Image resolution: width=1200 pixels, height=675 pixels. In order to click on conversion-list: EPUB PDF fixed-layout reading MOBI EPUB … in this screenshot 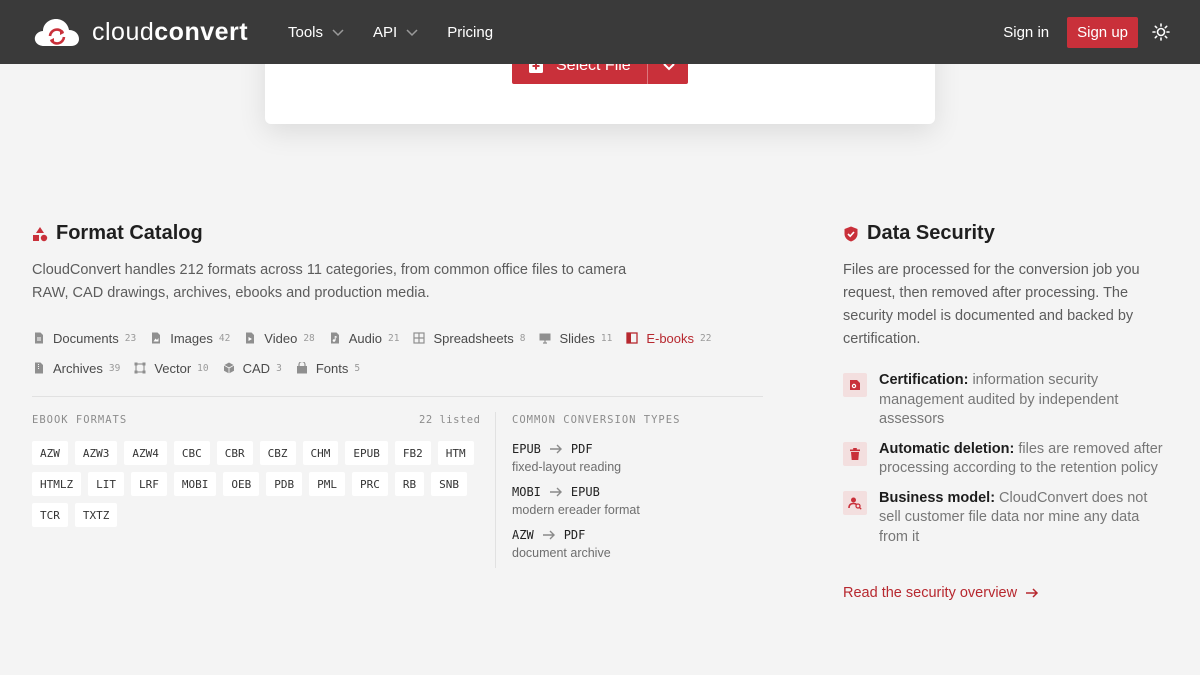, I will do `click(632, 505)`.